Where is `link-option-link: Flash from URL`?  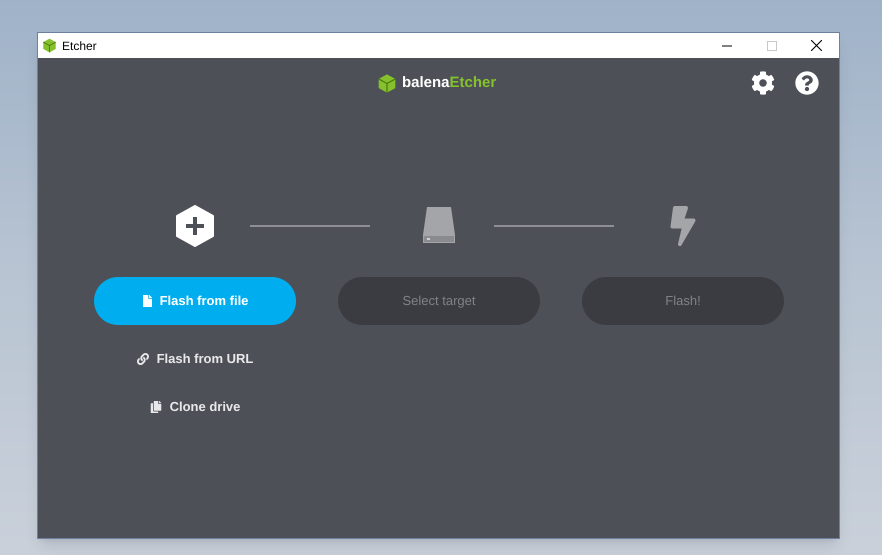
link-option-link: Flash from URL is located at coordinates (195, 359).